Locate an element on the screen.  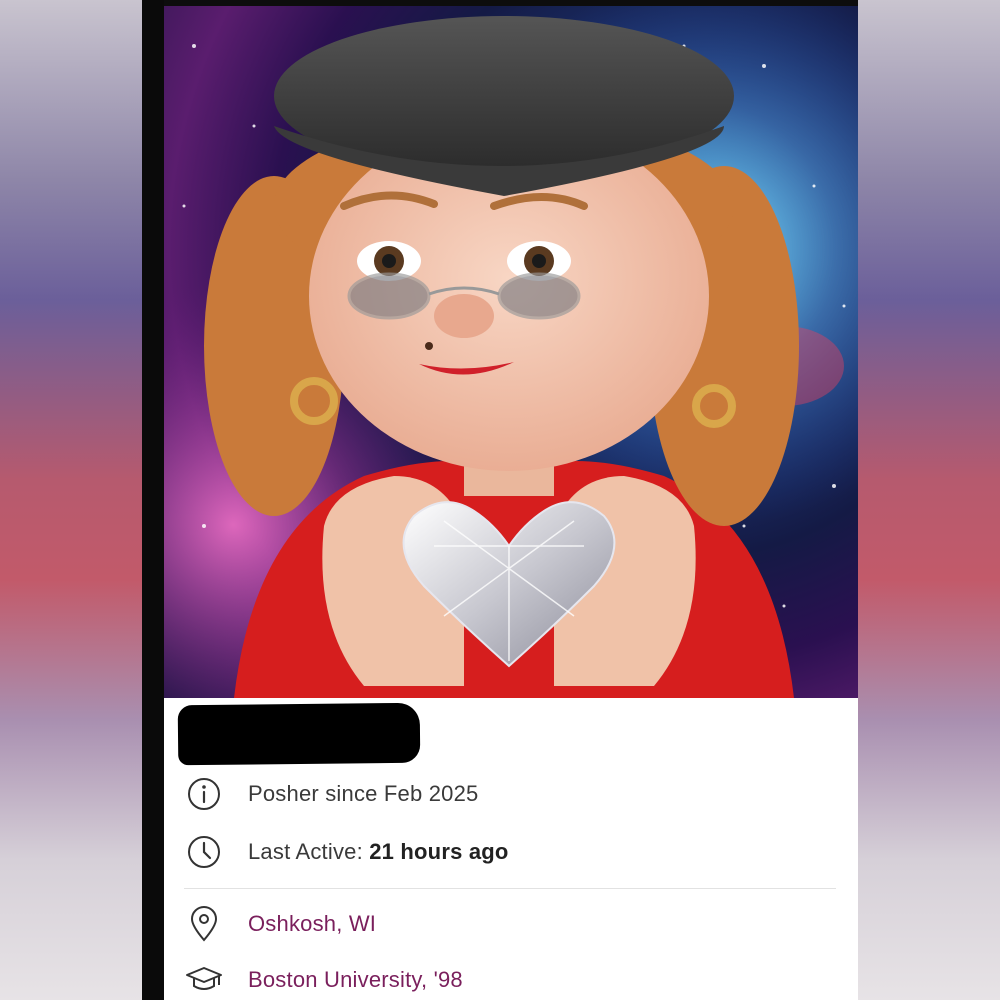
location-row: Oshkosh, WI is located at coordinates (280, 924).